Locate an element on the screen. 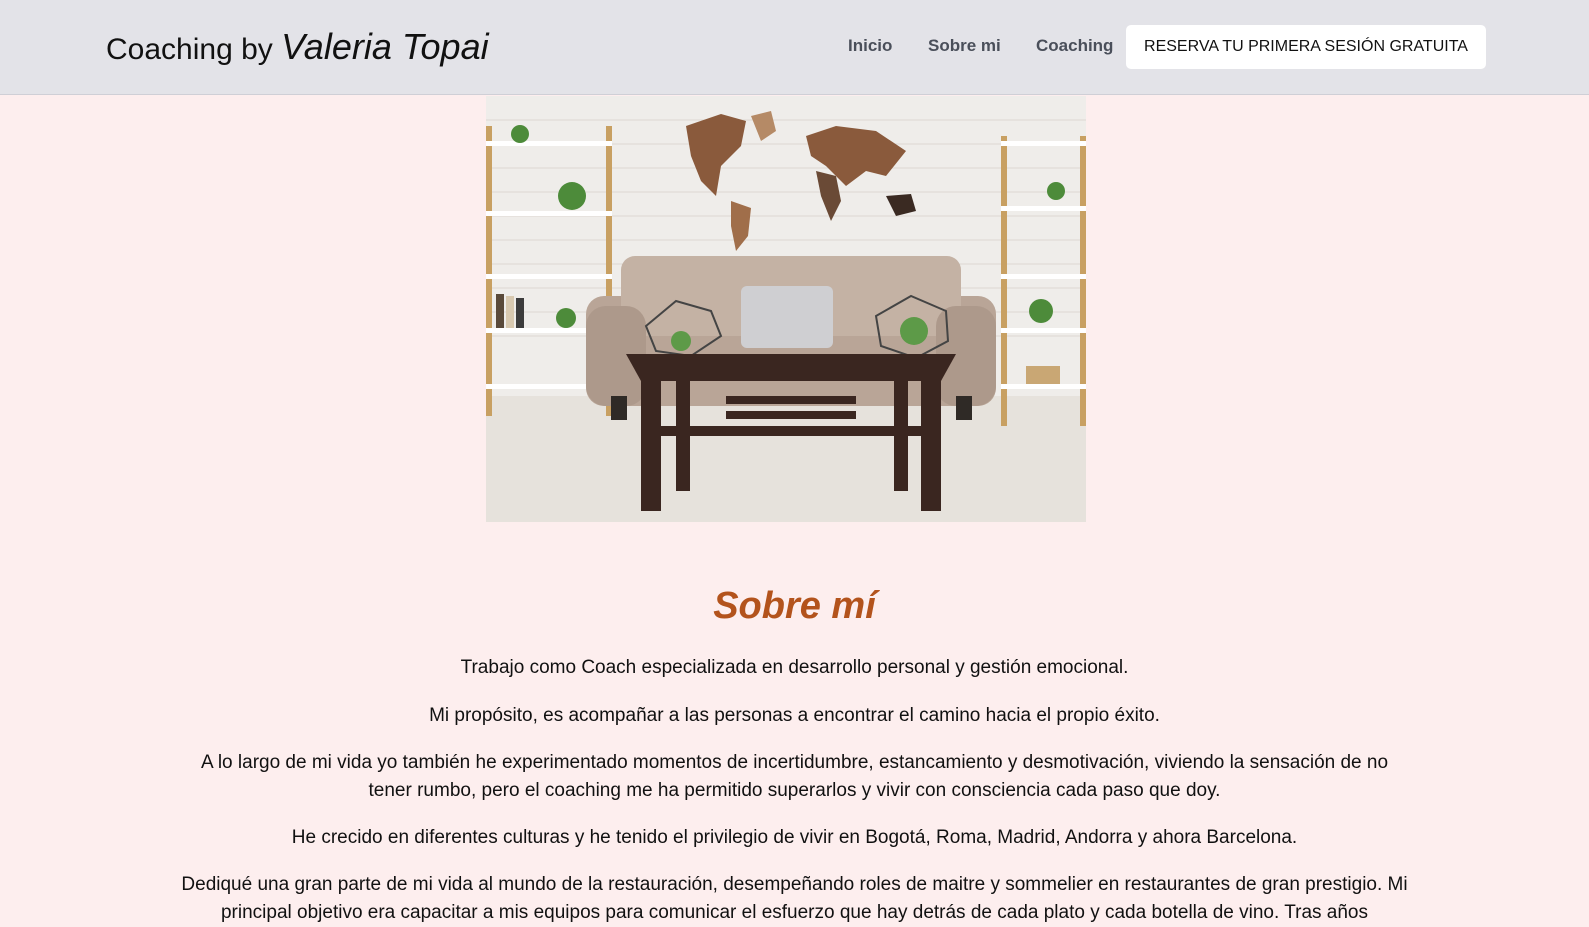 The image size is (1589, 927). nav-link-inicio: Inicio is located at coordinates (870, 46).